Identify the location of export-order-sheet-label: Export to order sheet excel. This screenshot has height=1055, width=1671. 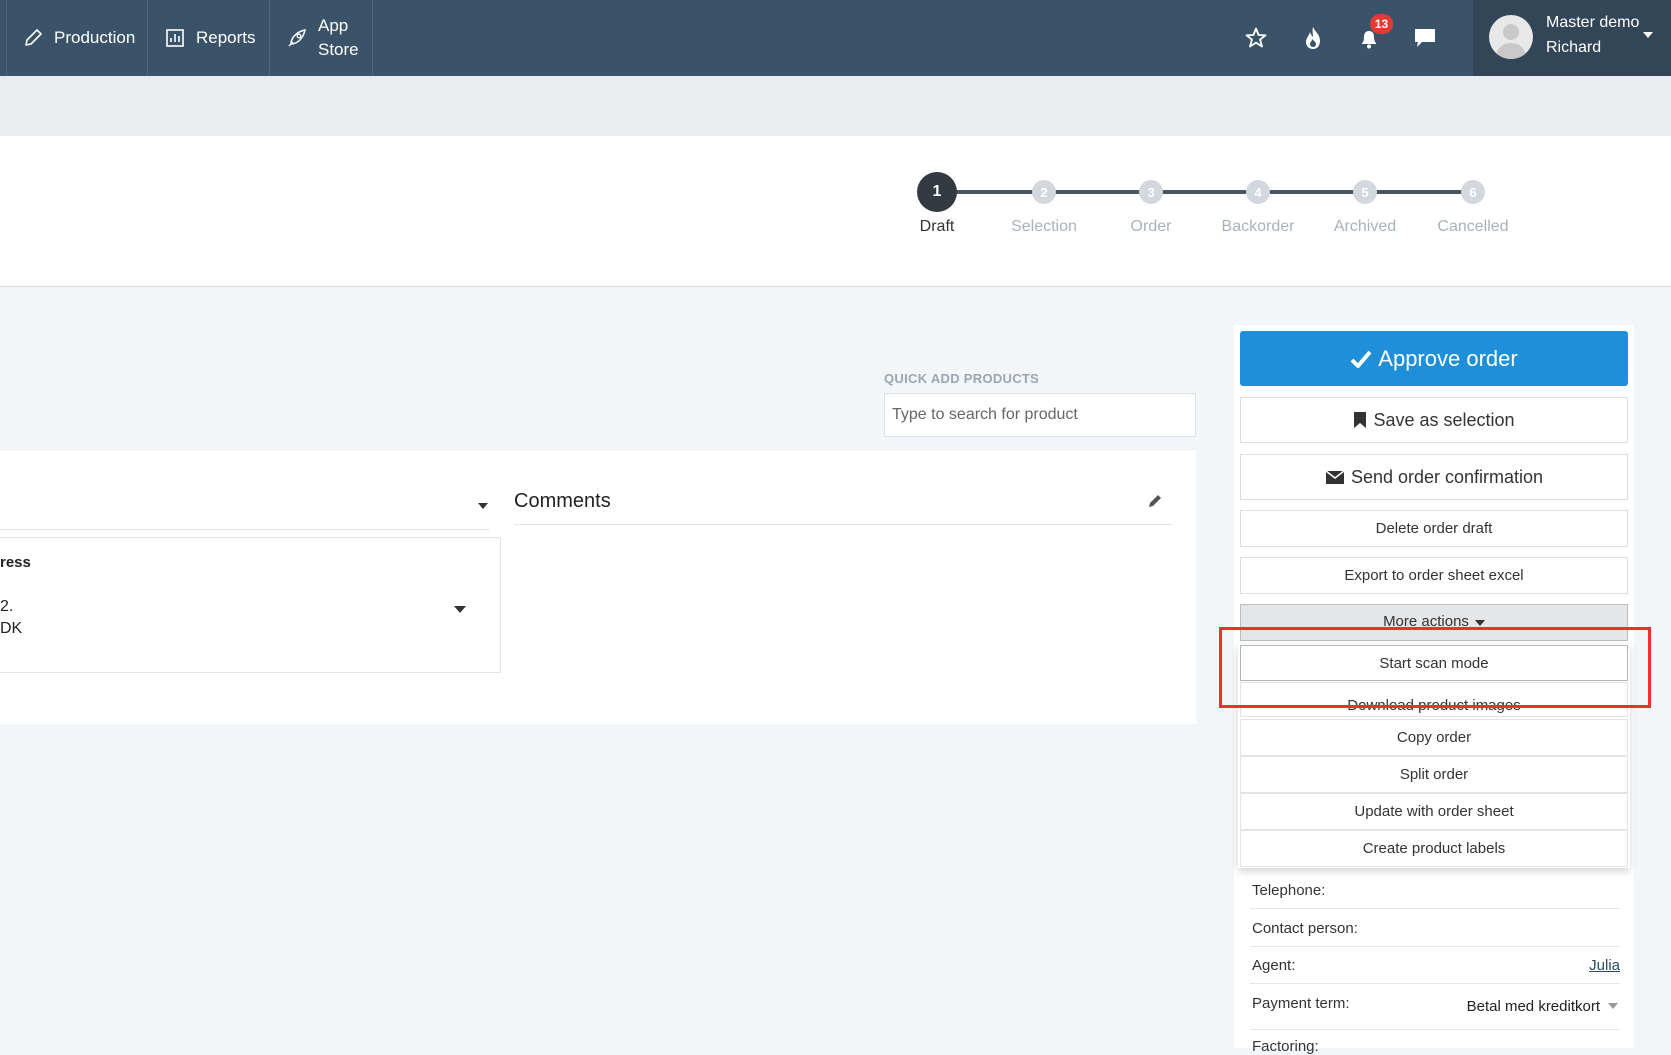
(1434, 575).